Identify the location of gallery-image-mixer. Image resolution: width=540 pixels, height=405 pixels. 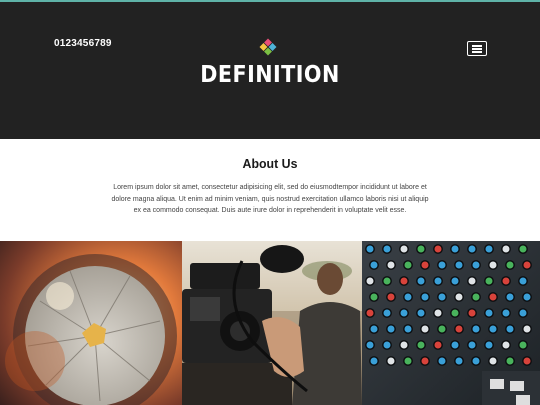
(451, 323).